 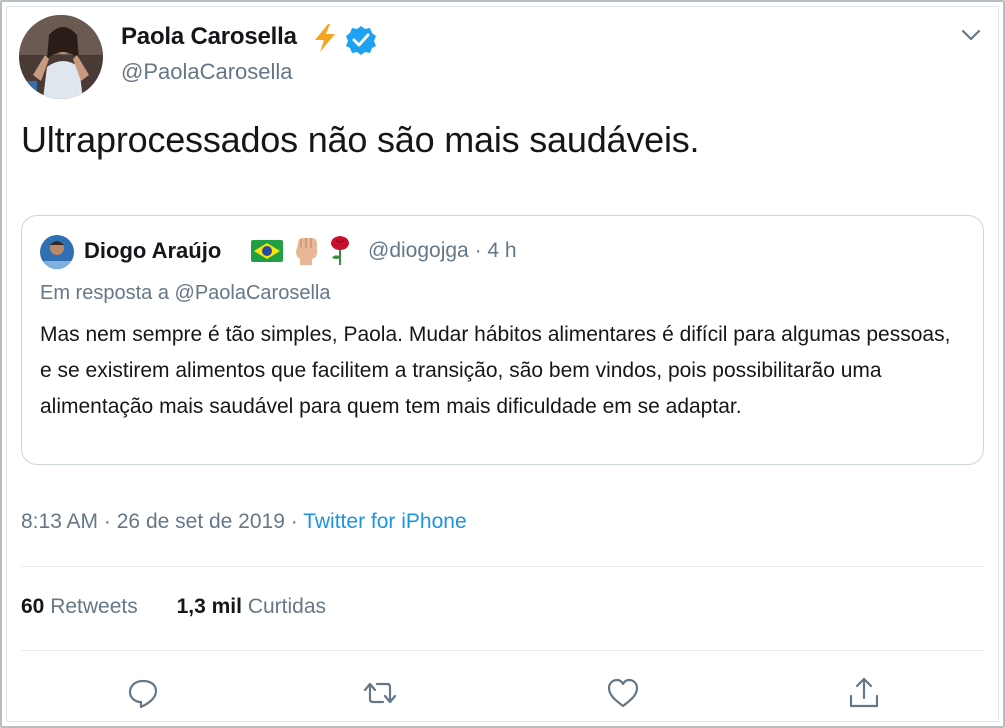 What do you see at coordinates (253, 293) in the screenshot?
I see `reply-to-handle: @PaolaCarosella` at bounding box center [253, 293].